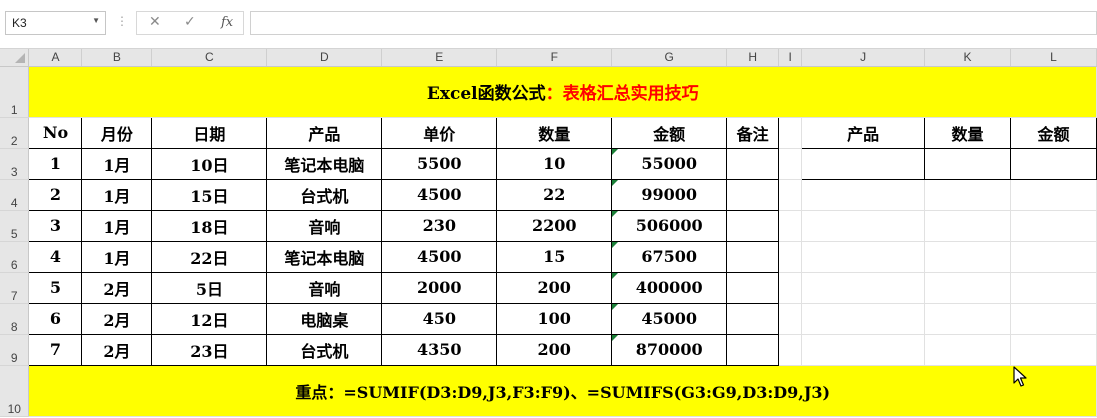 The height and width of the screenshot is (418, 1097). Describe the element at coordinates (209, 163) in the screenshot. I see `table-cell: 10日` at that location.